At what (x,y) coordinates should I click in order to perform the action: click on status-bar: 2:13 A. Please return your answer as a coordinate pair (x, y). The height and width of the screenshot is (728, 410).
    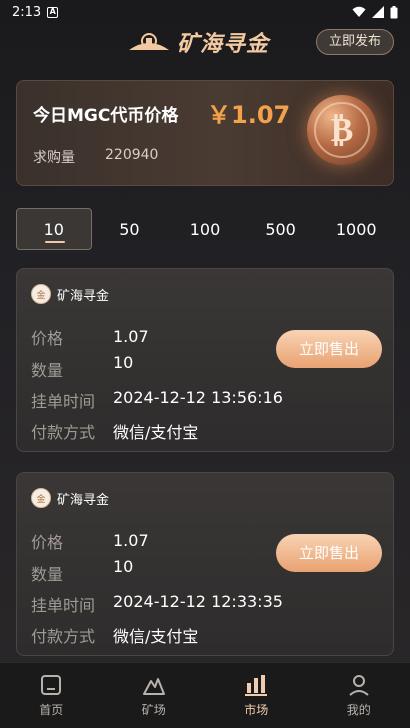
    Looking at the image, I should click on (205, 12).